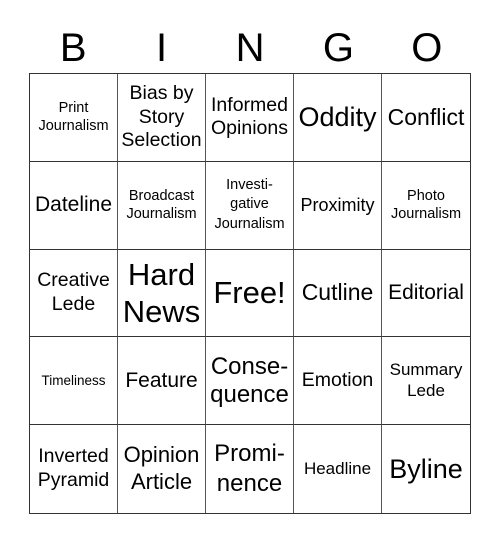  I want to click on cell-text: Investi- gative Journalism, so click(249, 204).